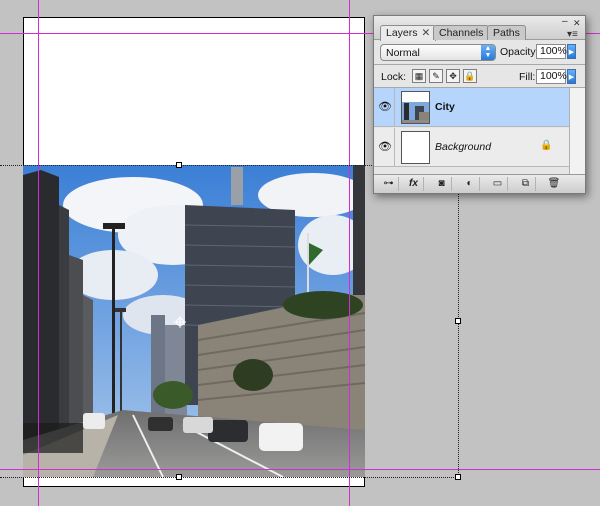 This screenshot has height=506, width=600. Describe the element at coordinates (453, 76) in the screenshot. I see `lock-move-icon: ✥` at that location.